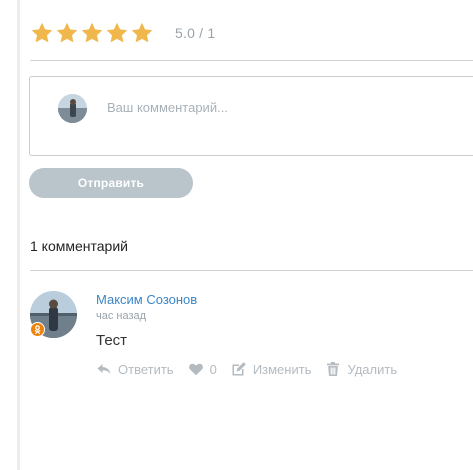  Describe the element at coordinates (104, 369) in the screenshot. I see `reply-icon` at that location.